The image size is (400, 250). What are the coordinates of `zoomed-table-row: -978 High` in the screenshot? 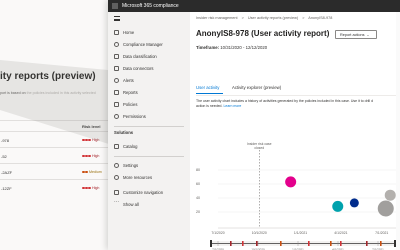 It's located at (60, 140).